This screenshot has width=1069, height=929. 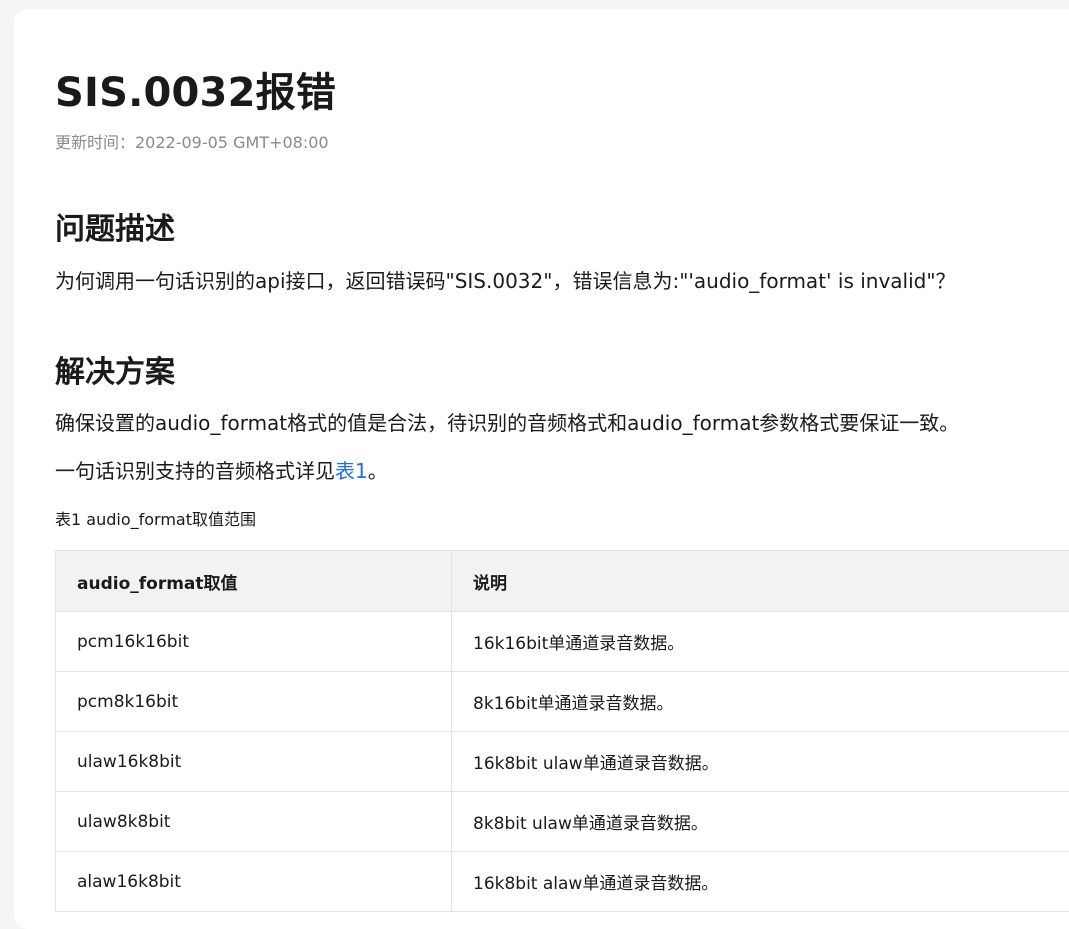 I want to click on table-row: ulaw16k8bit 16k8bit ulaw单通道录音数据。, so click(x=562, y=762).